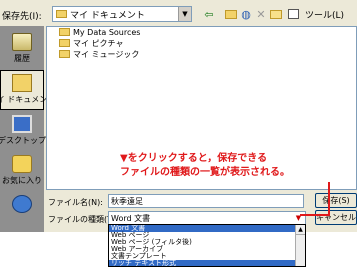 The width and height of the screenshot is (357, 267). What do you see at coordinates (230, 166) in the screenshot?
I see `annotation-text: ▼をクリックすると，保存できる ファイルの種類の一覧が表示される。` at bounding box center [230, 166].